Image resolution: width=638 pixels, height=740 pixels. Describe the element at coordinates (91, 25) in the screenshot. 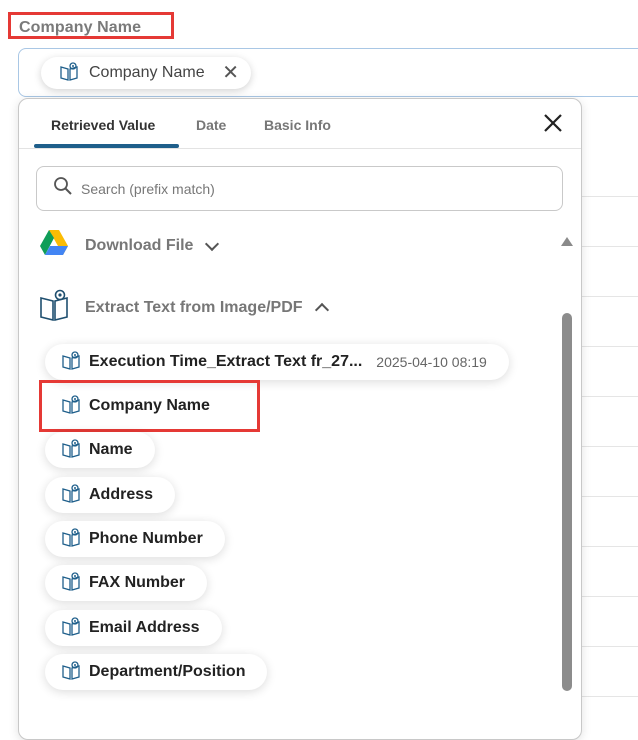

I see `field-label: Company Name` at that location.